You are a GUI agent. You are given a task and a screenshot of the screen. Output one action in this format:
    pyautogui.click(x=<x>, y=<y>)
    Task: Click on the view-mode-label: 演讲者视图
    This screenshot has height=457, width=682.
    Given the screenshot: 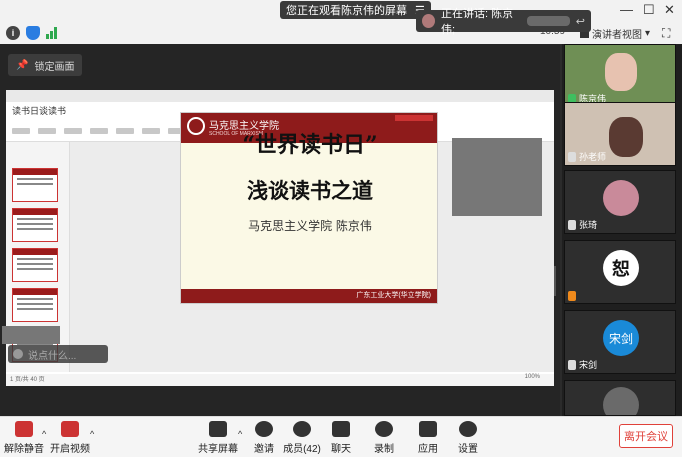 What is the action you would take?
    pyautogui.click(x=617, y=35)
    